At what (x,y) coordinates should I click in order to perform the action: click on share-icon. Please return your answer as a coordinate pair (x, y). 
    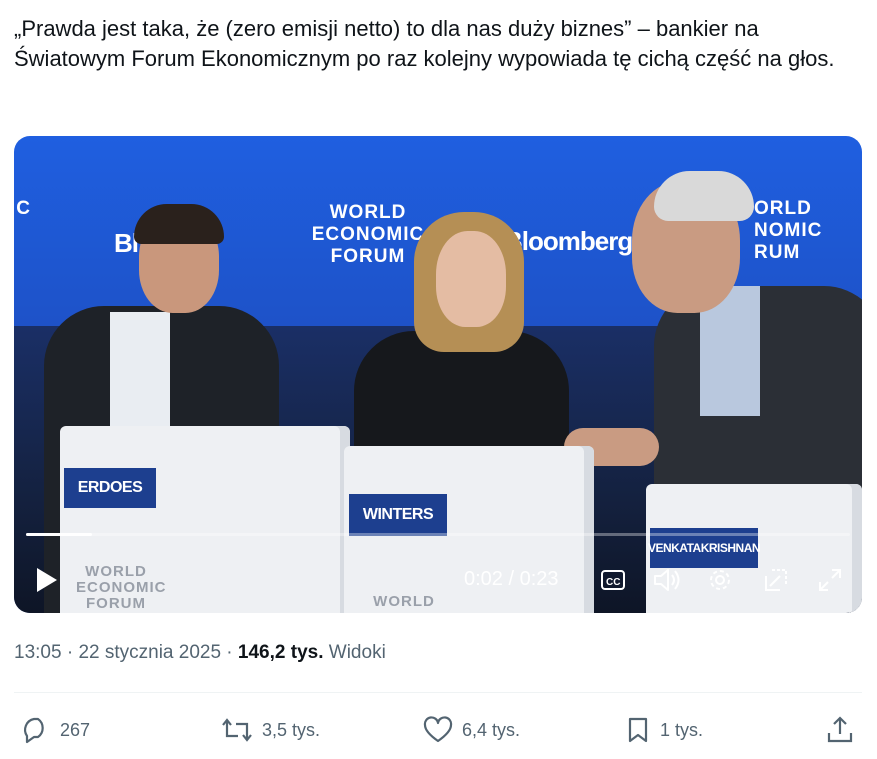
    Looking at the image, I should click on (840, 729).